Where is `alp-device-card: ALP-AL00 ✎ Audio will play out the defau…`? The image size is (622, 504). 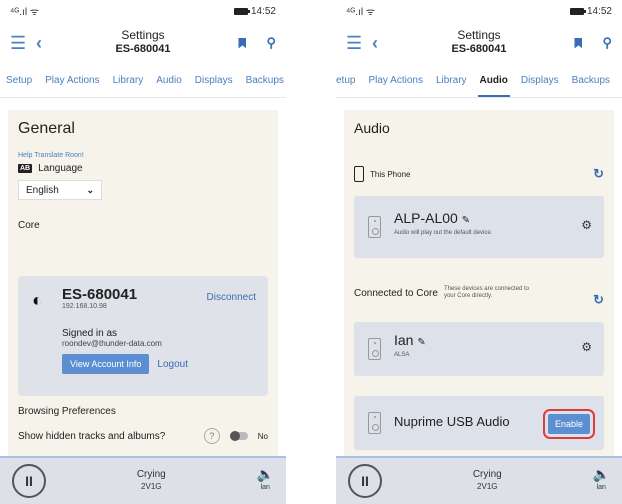
alp-device-card: ALP-AL00 ✎ Audio will play out the defau… is located at coordinates (479, 227).